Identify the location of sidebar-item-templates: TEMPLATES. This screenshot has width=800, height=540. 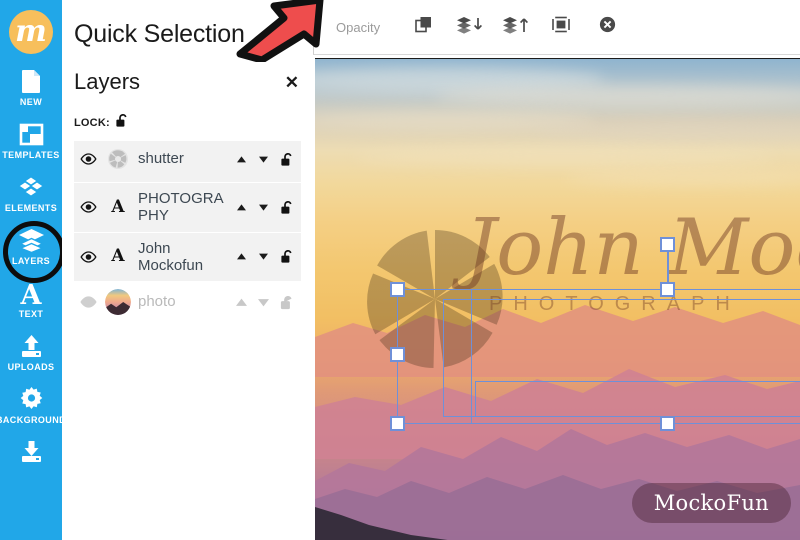
(31, 140).